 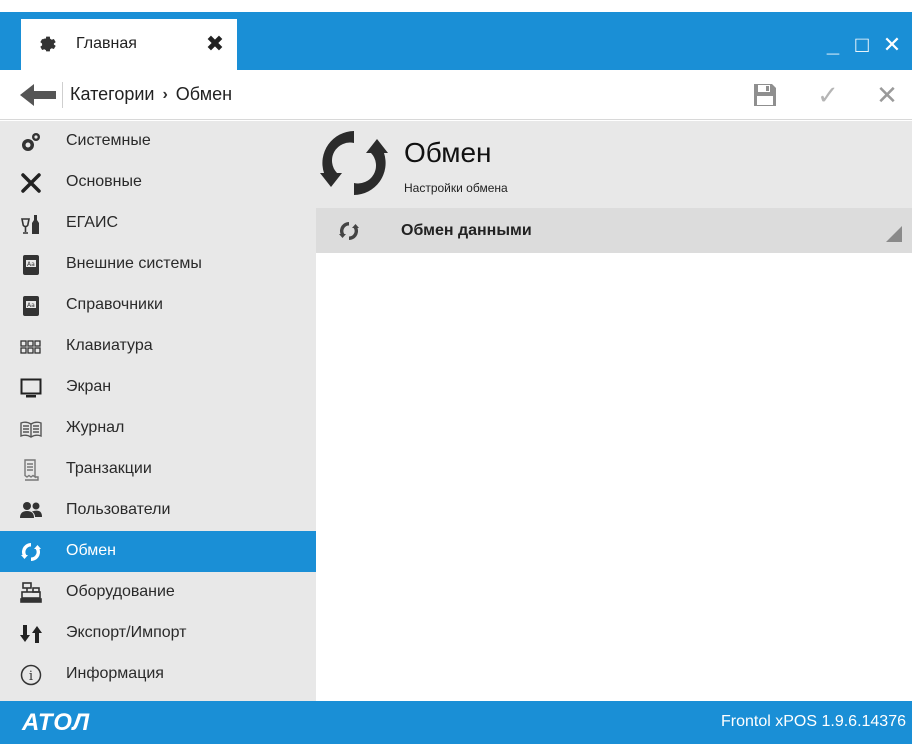 I want to click on sidebar-item-system: Системные, so click(x=158, y=141).